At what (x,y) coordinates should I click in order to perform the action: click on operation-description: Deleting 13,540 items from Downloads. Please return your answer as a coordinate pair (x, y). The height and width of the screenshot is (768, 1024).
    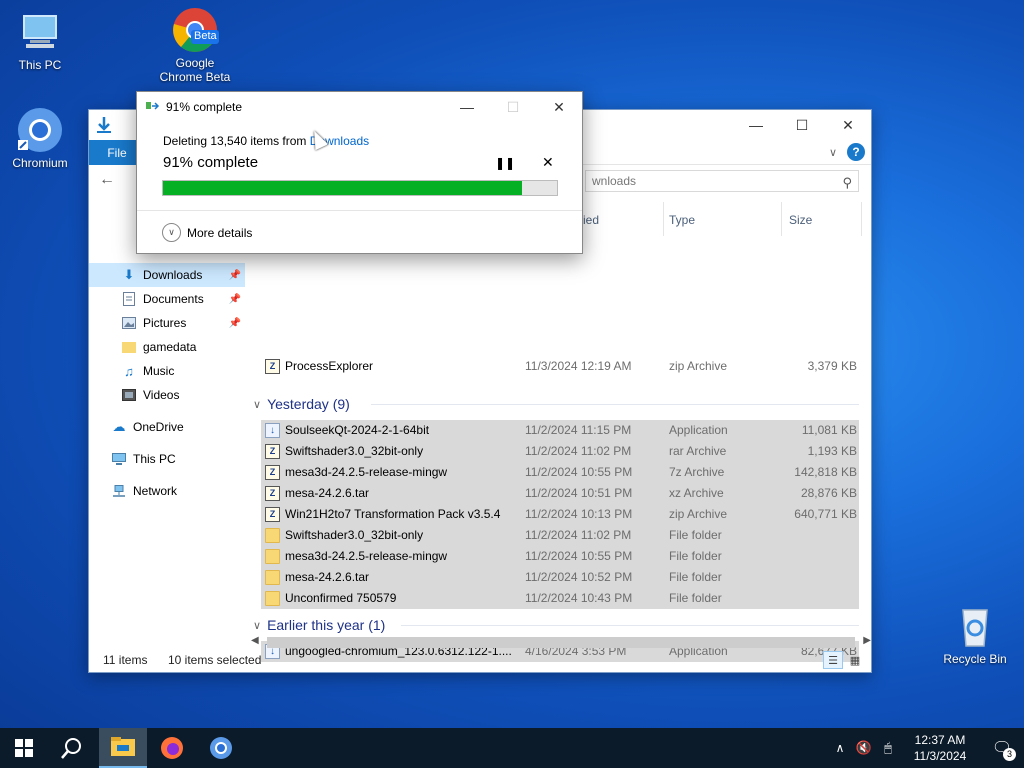
    Looking at the image, I should click on (266, 141).